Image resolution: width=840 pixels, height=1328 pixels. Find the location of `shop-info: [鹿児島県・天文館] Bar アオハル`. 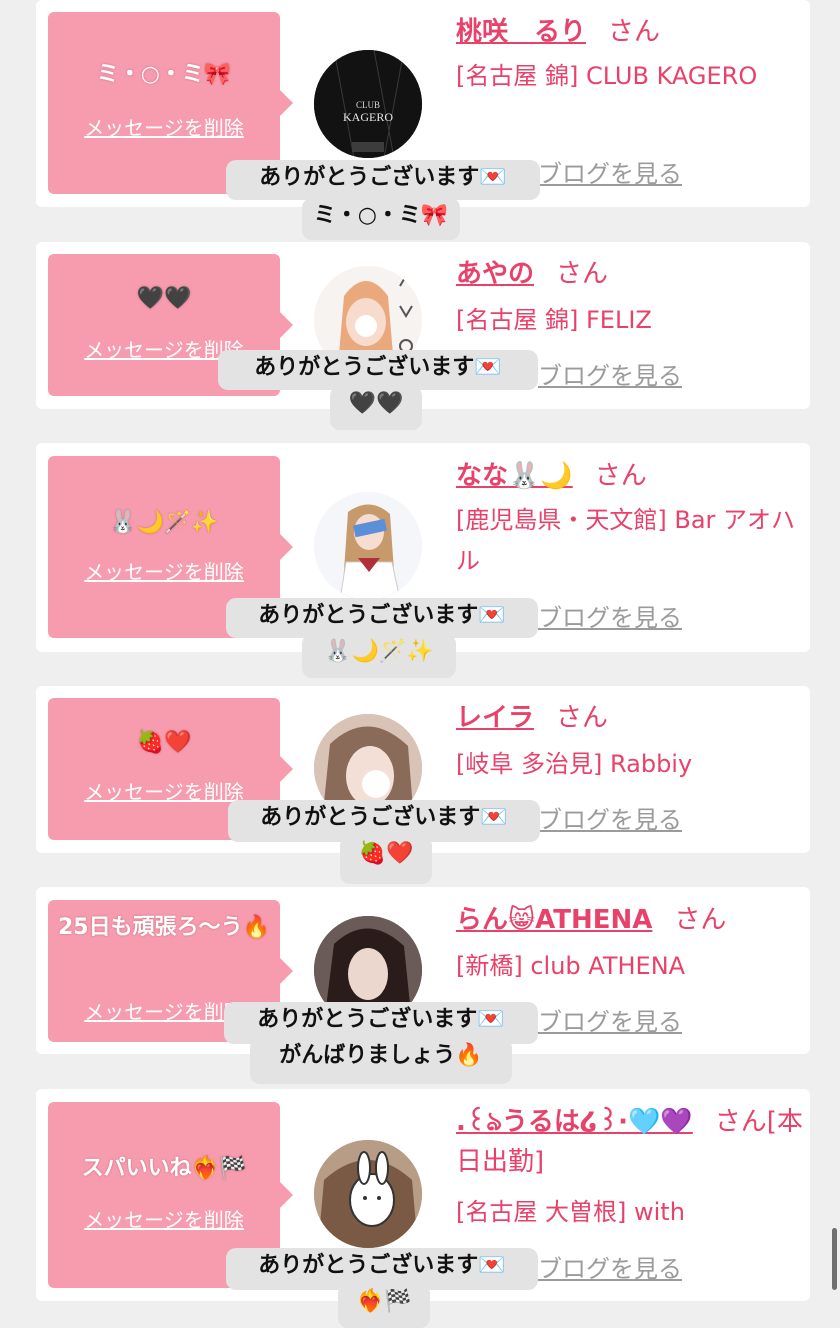

shop-info: [鹿児島県・天文館] Bar アオハル is located at coordinates (626, 540).